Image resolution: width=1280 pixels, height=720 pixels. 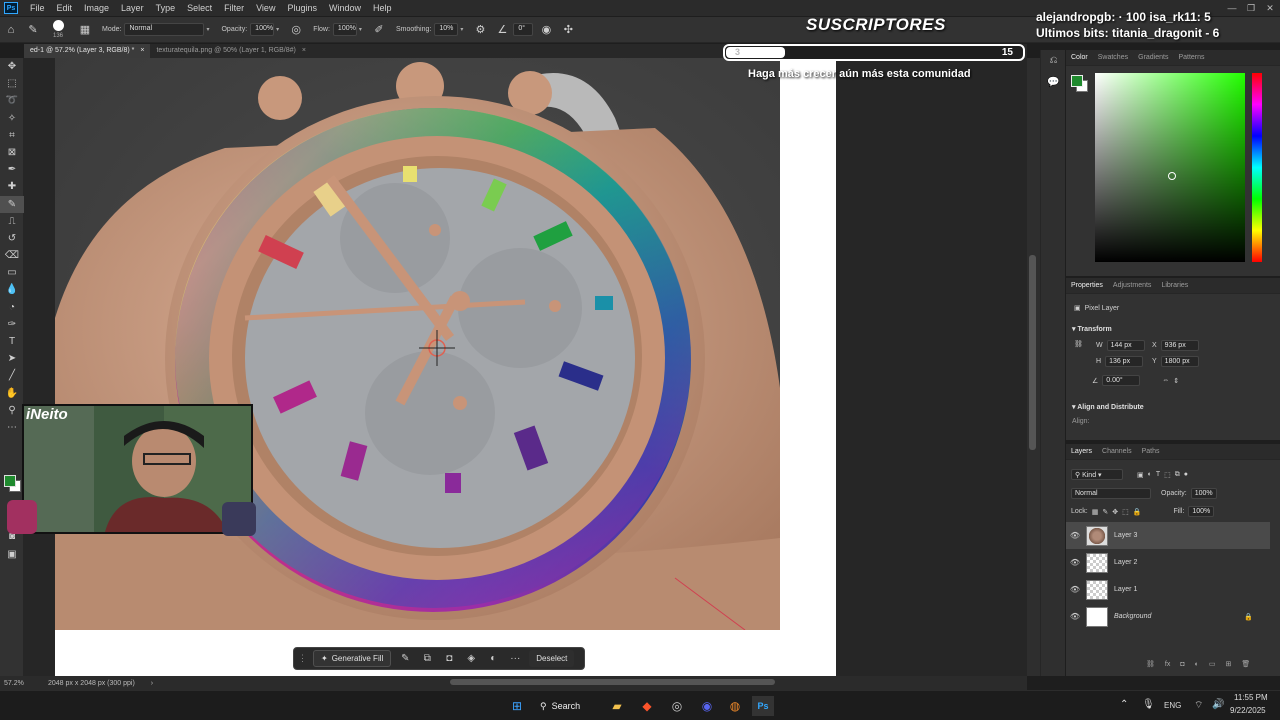 I want to click on discord-icon: ◉, so click(x=707, y=706).